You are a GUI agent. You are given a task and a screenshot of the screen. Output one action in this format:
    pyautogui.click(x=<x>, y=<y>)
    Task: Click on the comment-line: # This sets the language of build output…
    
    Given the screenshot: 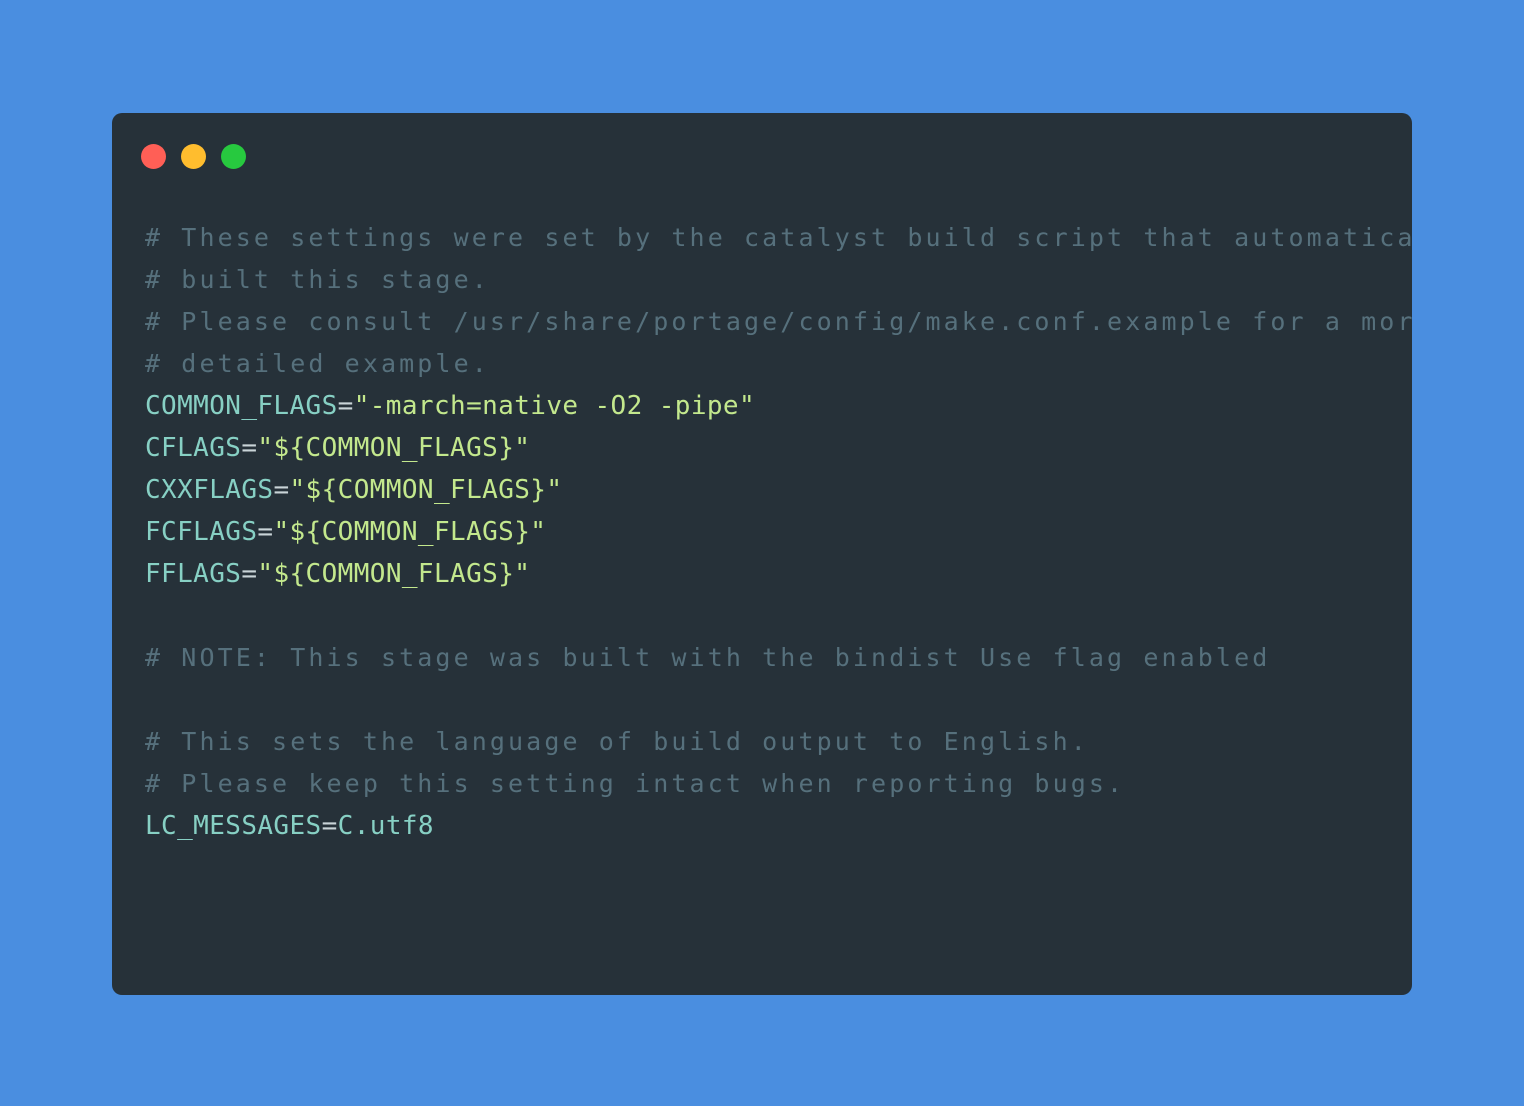 What is the action you would take?
    pyautogui.click(x=617, y=741)
    